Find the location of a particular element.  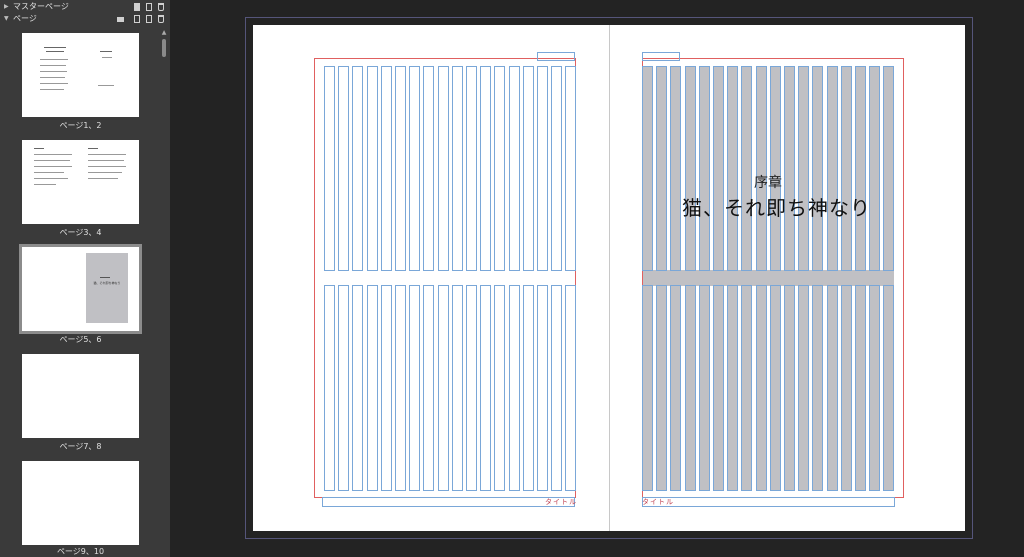

right-footer-frame is located at coordinates (768, 502).